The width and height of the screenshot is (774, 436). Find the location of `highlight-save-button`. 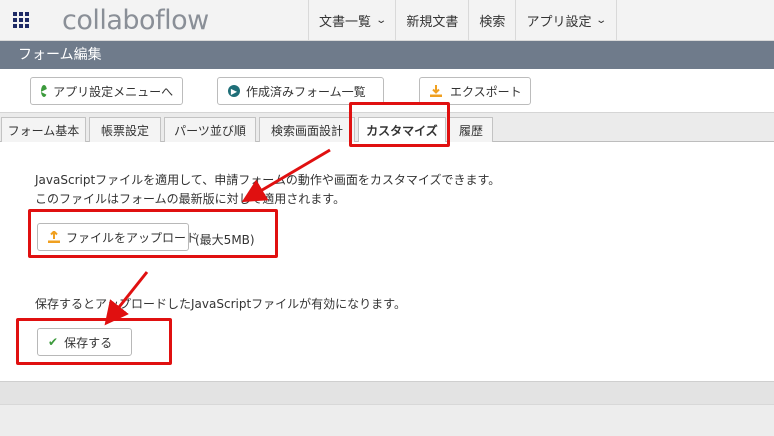

highlight-save-button is located at coordinates (94, 341).